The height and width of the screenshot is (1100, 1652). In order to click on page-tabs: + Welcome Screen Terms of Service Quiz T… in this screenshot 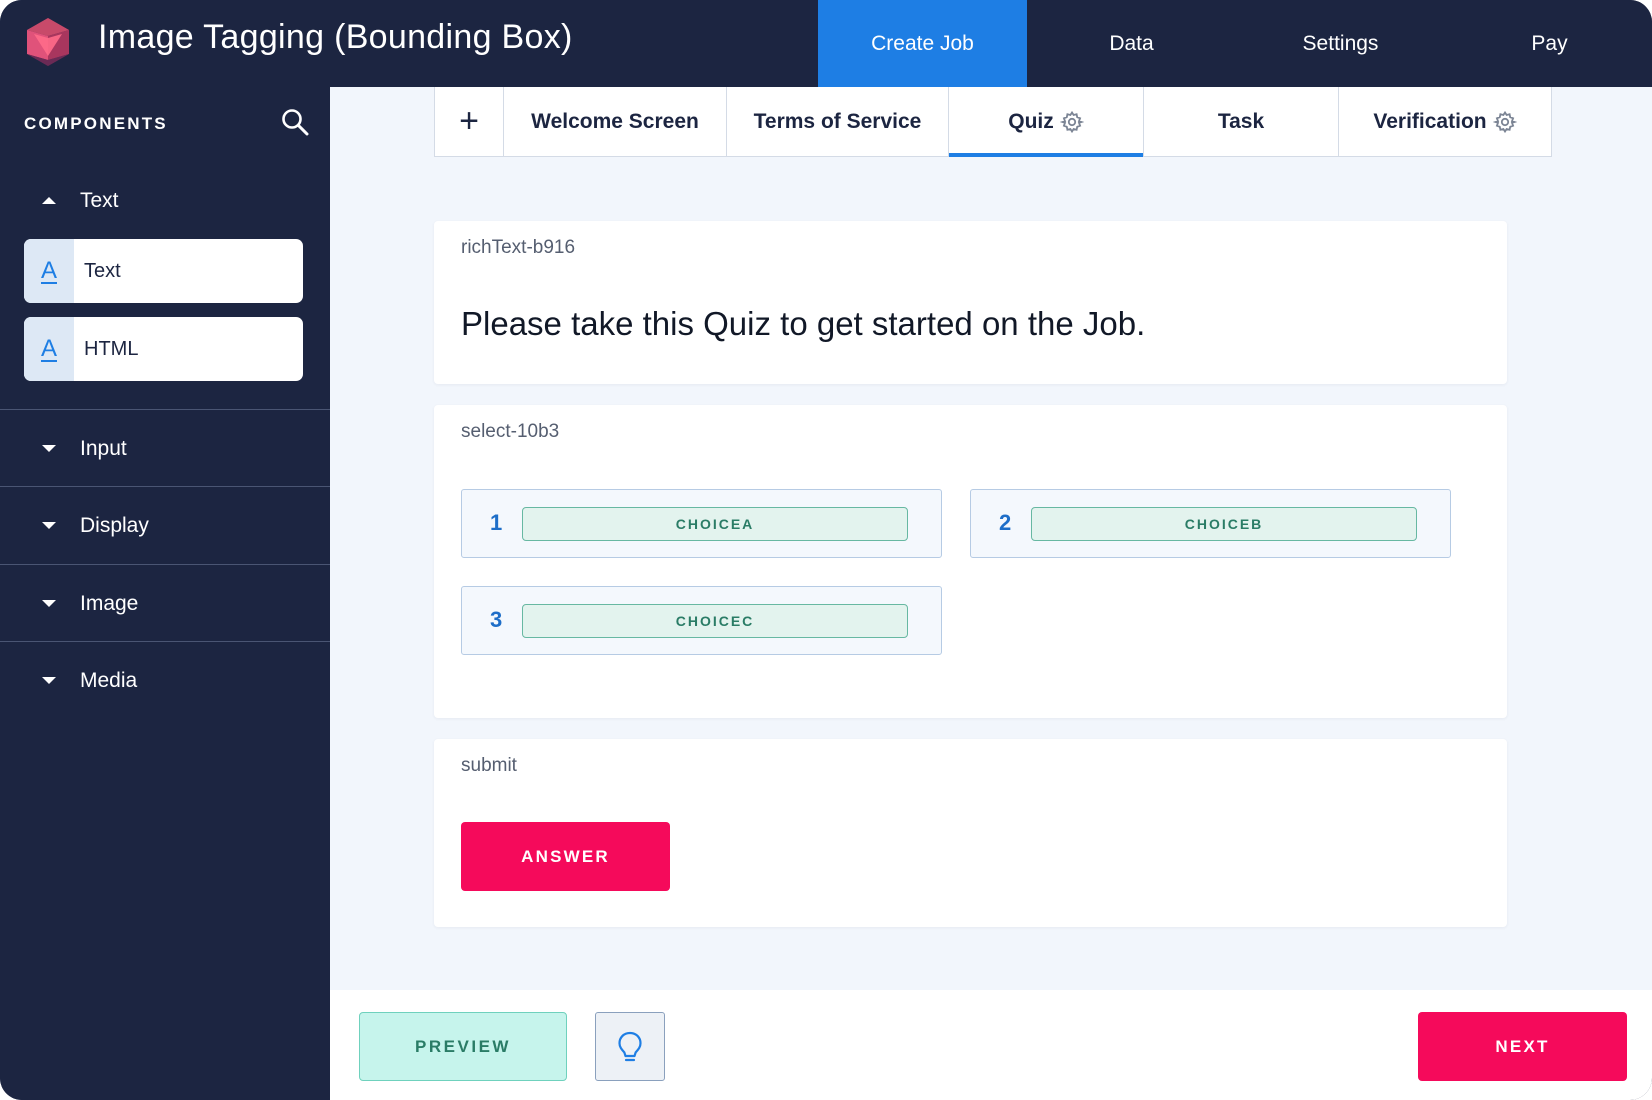, I will do `click(993, 122)`.